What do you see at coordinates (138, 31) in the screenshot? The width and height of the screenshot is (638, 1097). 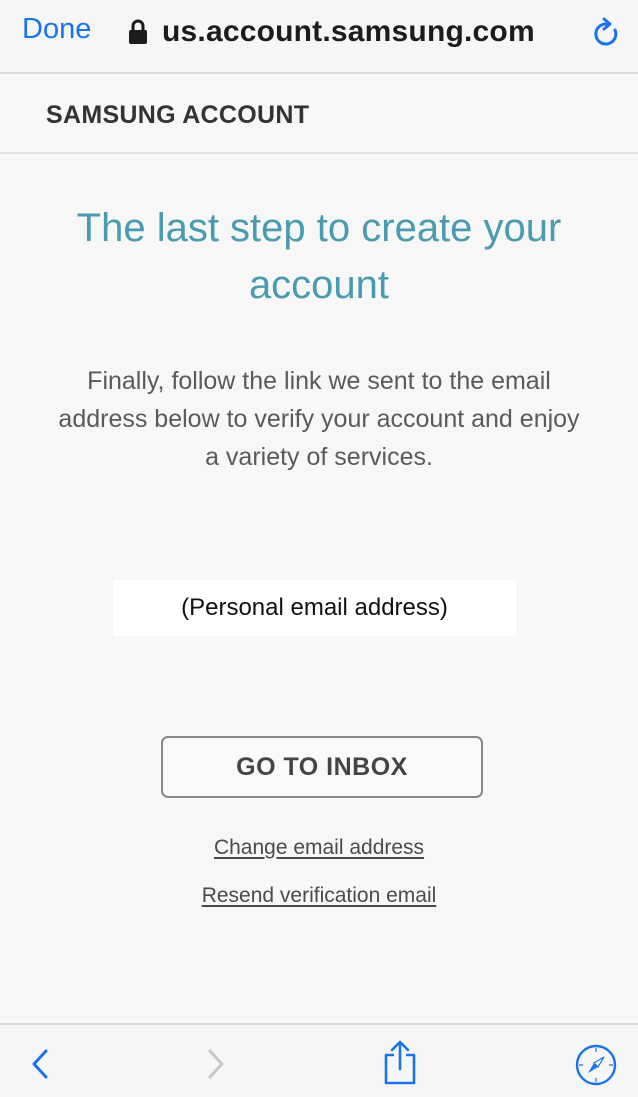 I see `lock-icon` at bounding box center [138, 31].